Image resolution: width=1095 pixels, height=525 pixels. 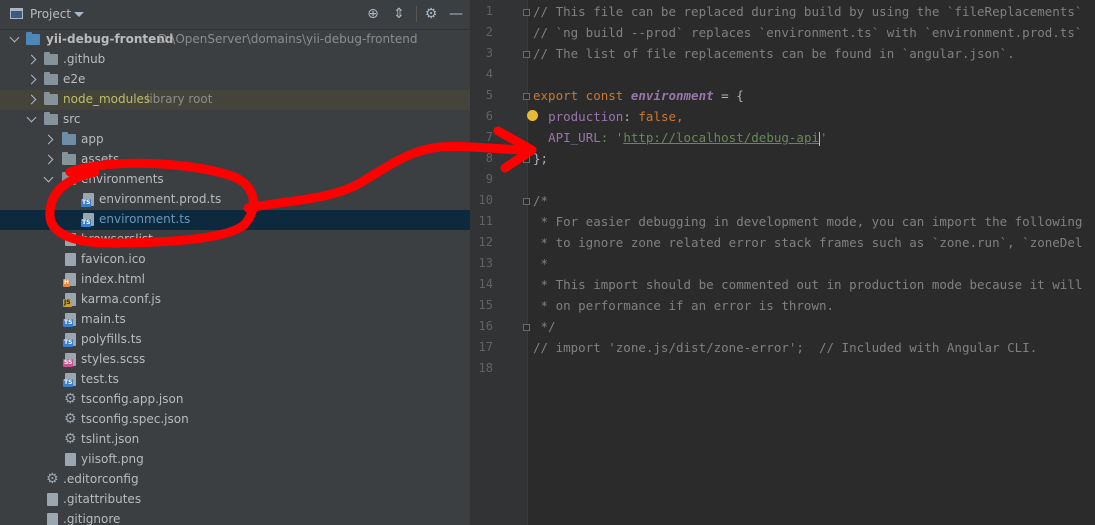 I want to click on tree-row-app: app, so click(x=235, y=140).